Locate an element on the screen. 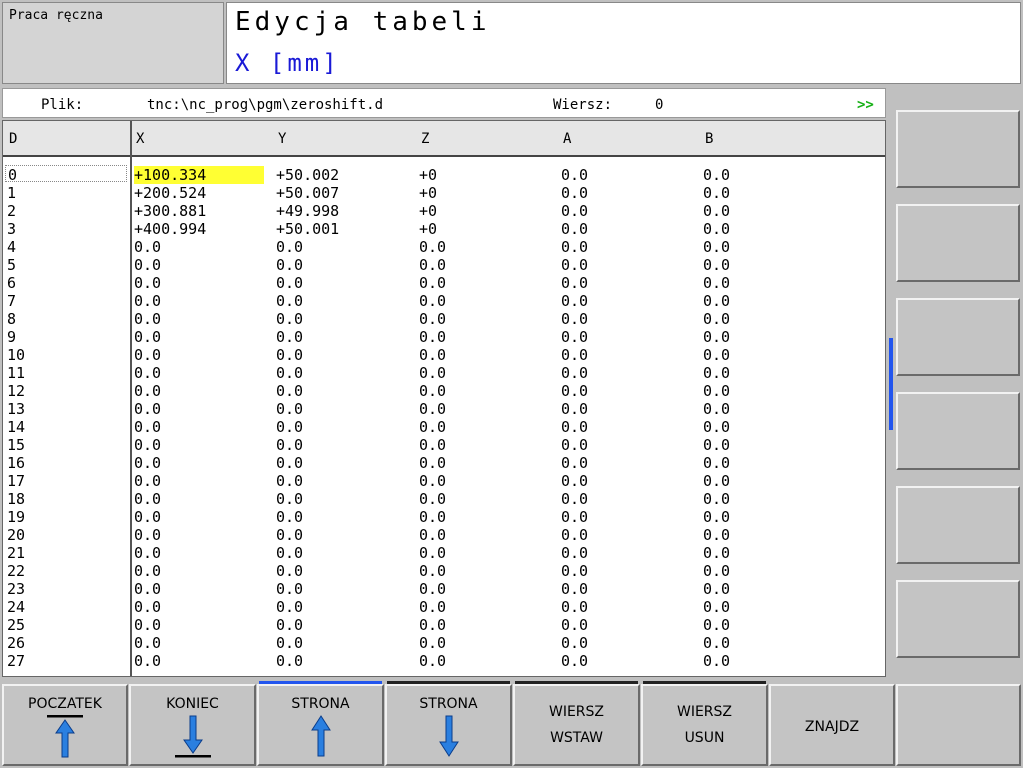 The height and width of the screenshot is (768, 1023). table-row: 3 +400.994 +50.001 +0 0.0 0.0 is located at coordinates (444, 228).